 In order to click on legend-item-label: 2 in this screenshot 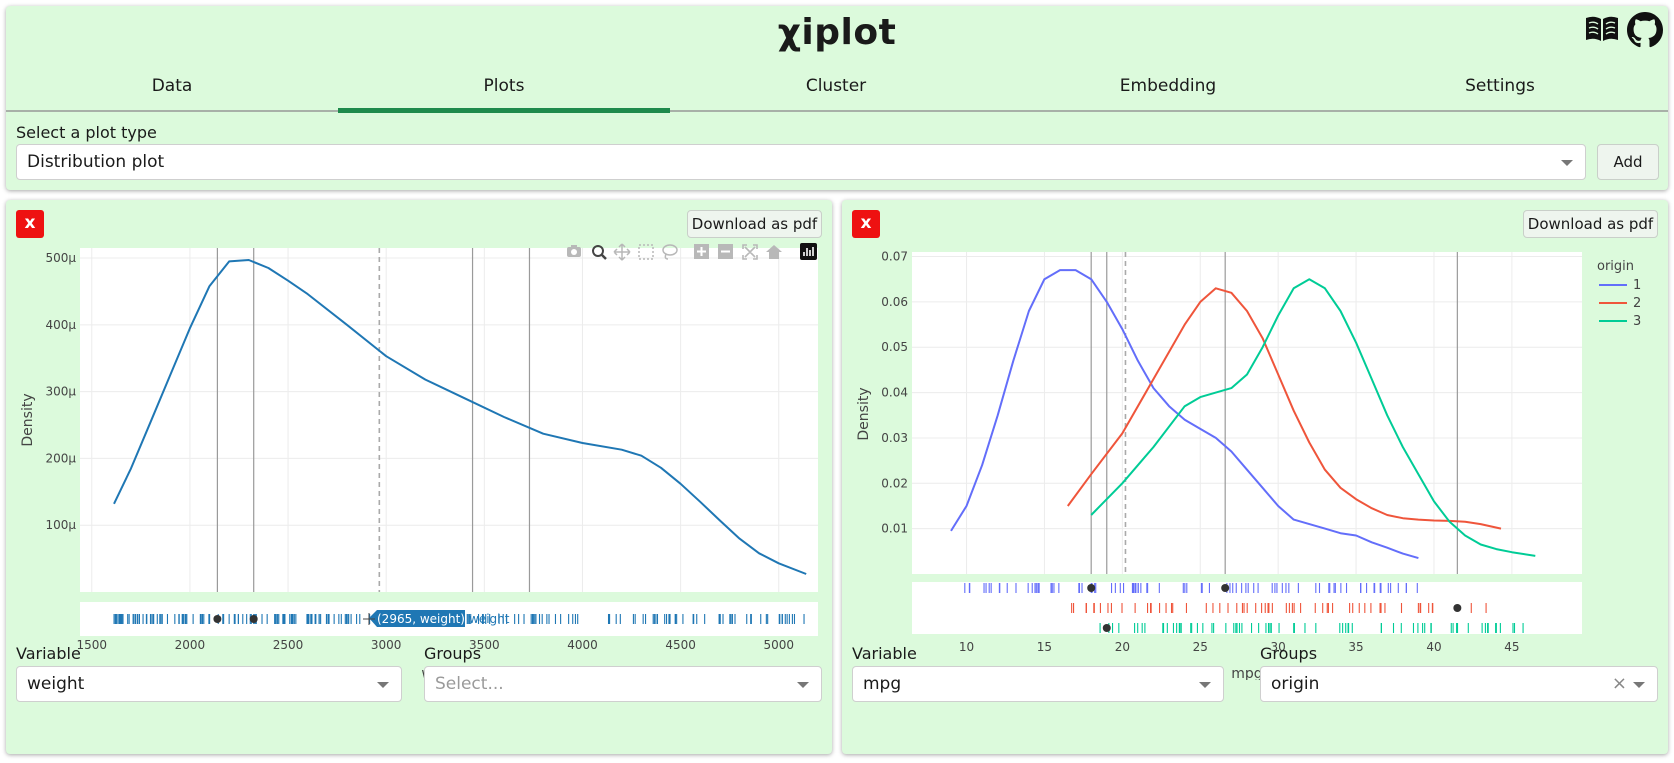, I will do `click(1637, 303)`.